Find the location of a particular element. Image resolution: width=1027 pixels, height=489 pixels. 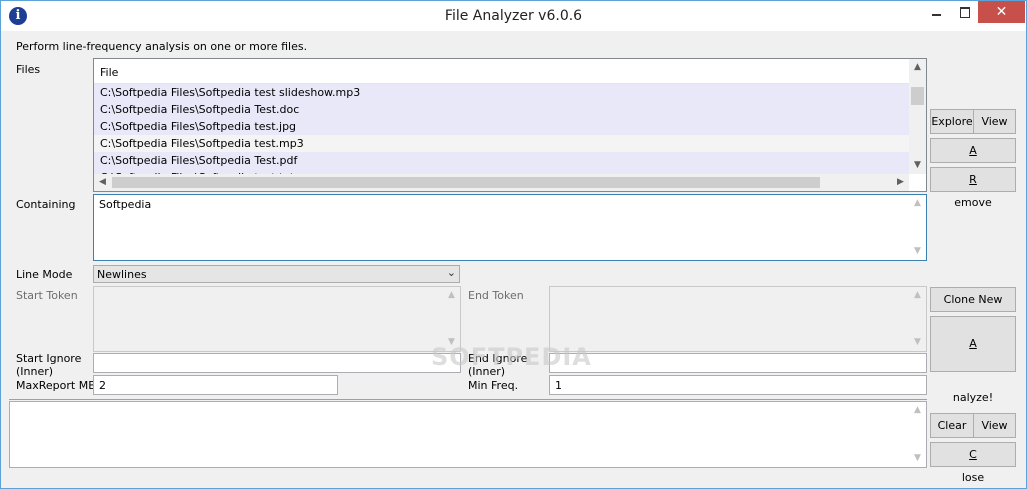

scroll-right-icon: ▶ is located at coordinates (900, 182).